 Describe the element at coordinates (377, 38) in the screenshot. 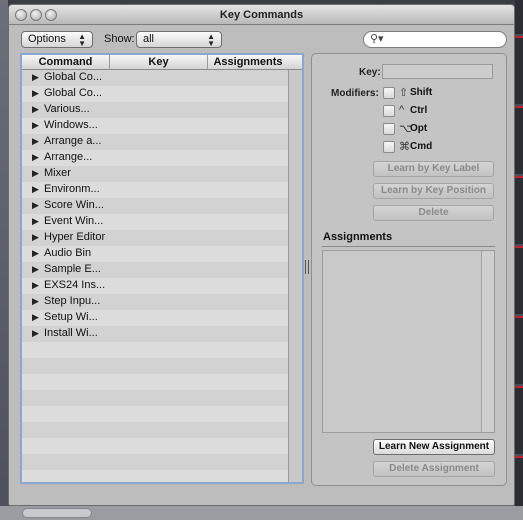

I see `magnifier-icon: ⚲▾` at that location.